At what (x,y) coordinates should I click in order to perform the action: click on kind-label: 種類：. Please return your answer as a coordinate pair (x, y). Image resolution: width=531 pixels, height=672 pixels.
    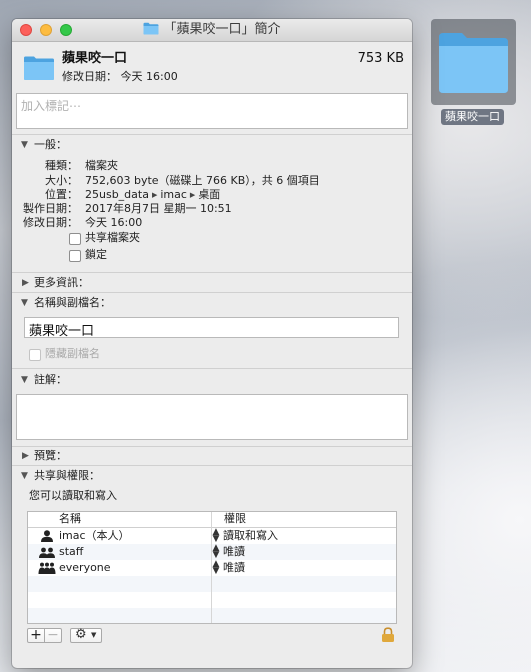
    Looking at the image, I should click on (61, 165).